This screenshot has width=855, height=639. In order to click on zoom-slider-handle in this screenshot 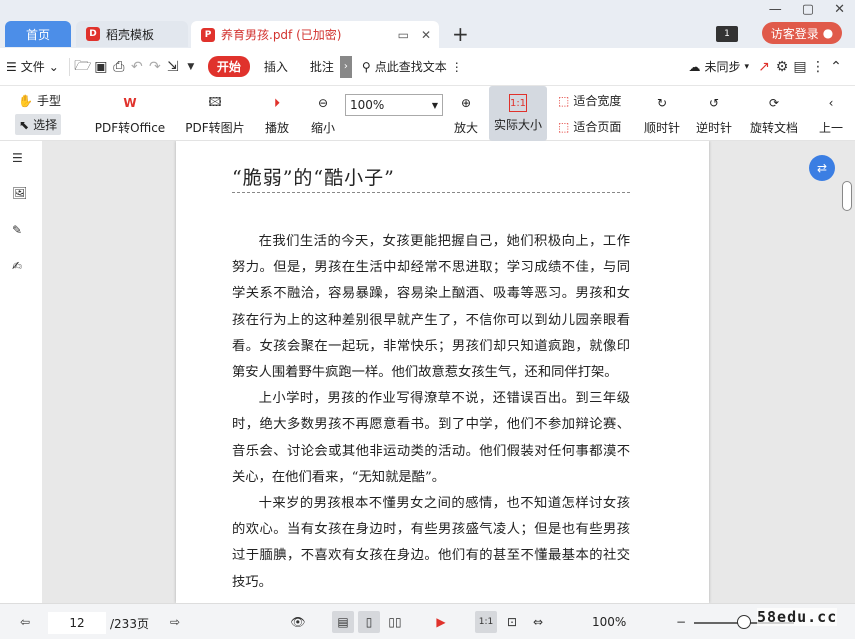, I will do `click(744, 622)`.